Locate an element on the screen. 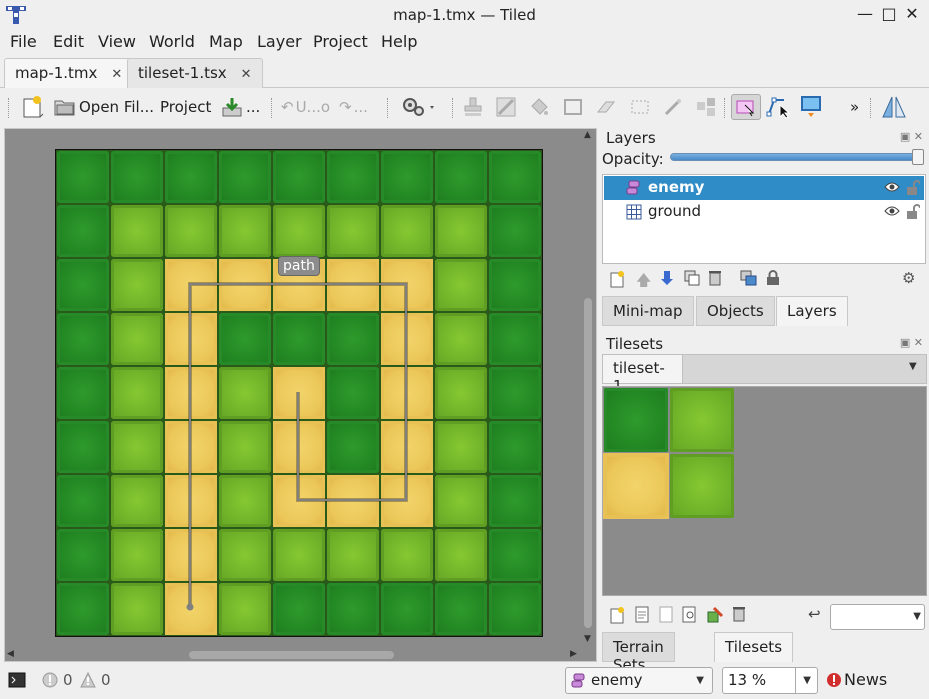 This screenshot has width=929, height=699. warning-icon is located at coordinates (88, 680).